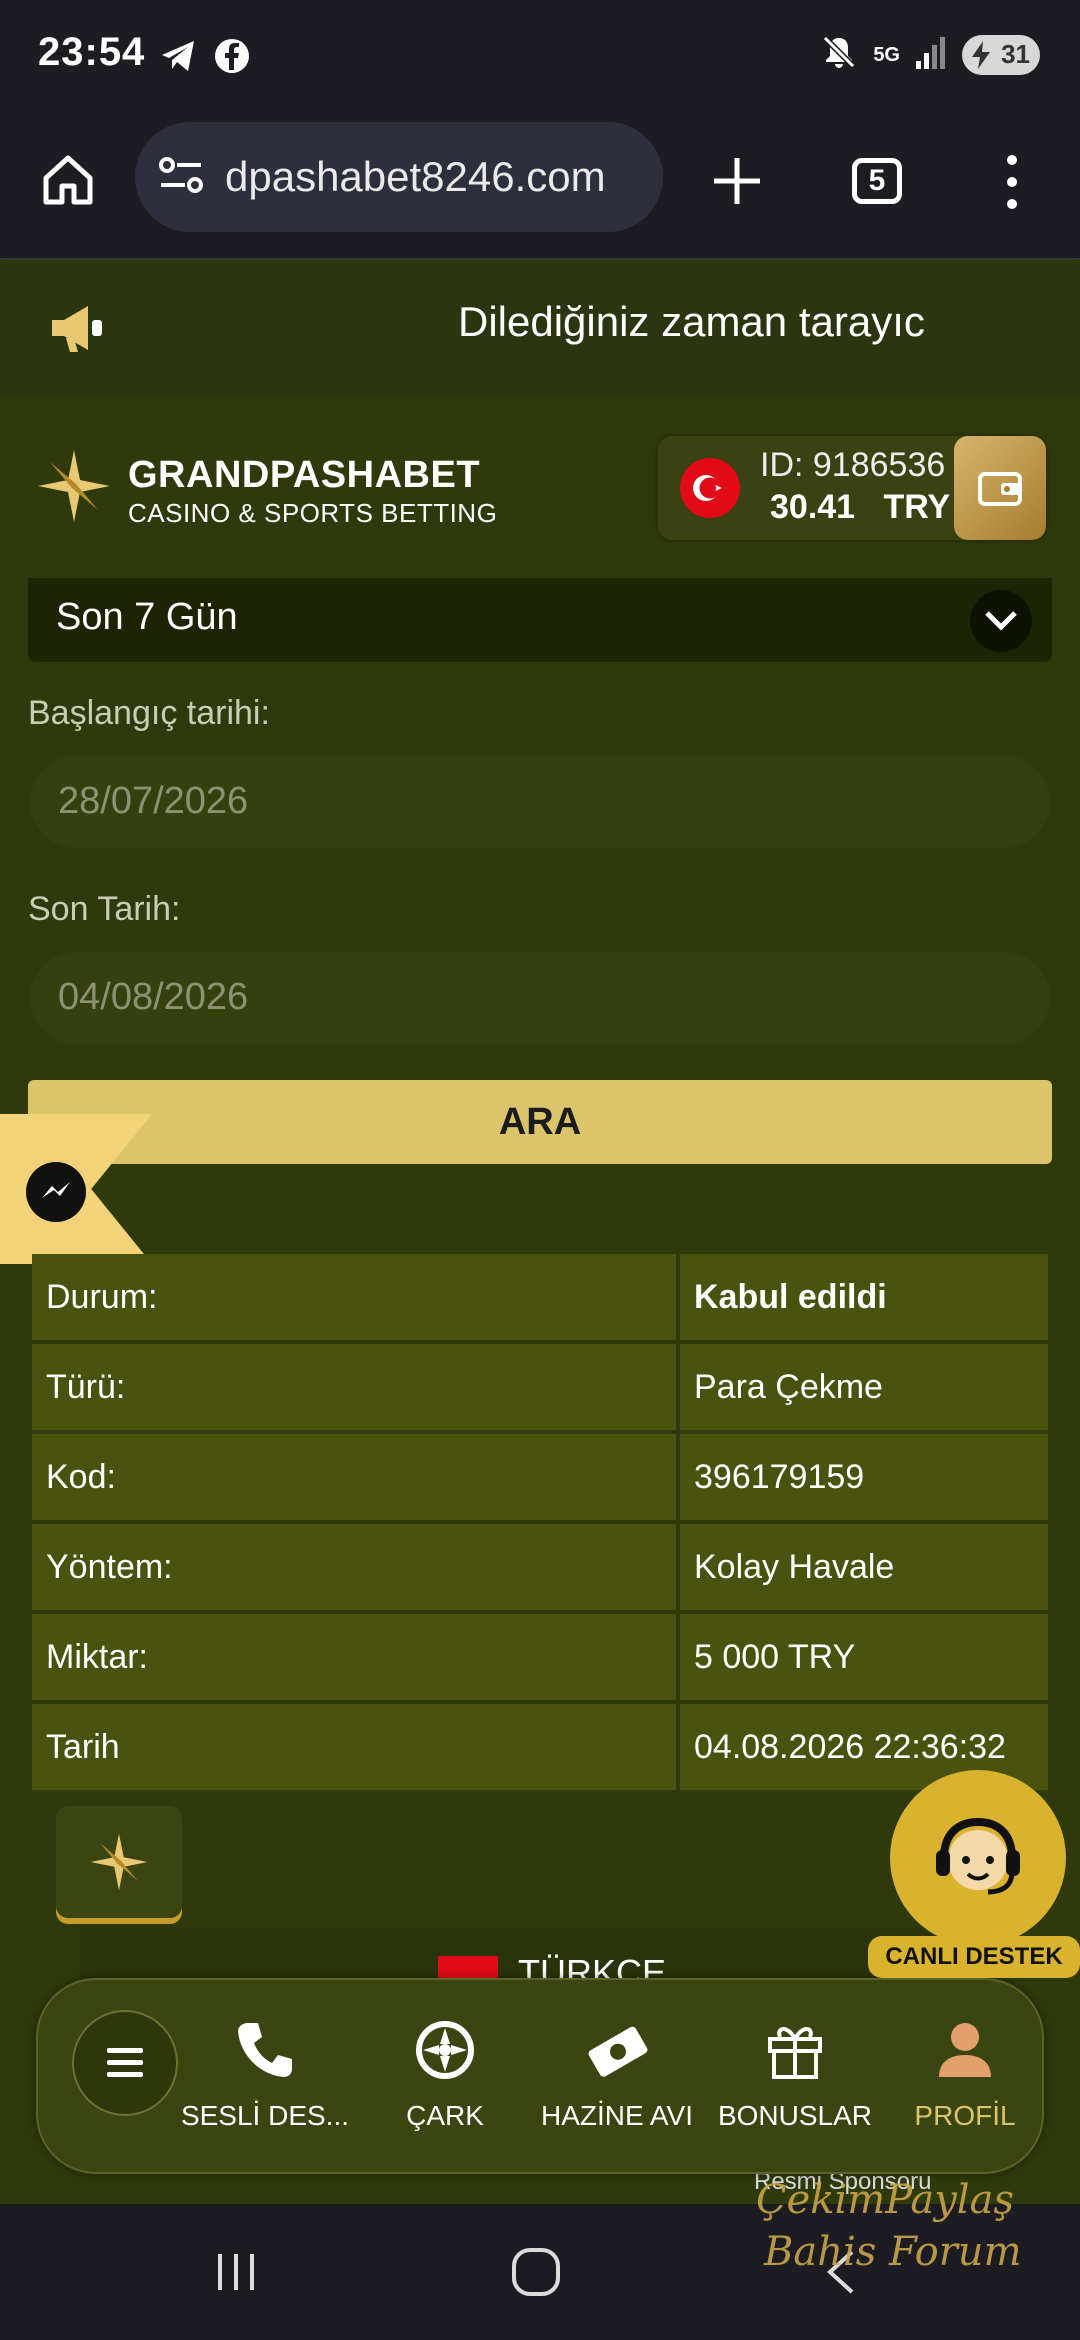  What do you see at coordinates (978, 1858) in the screenshot?
I see `headset-agent-icon` at bounding box center [978, 1858].